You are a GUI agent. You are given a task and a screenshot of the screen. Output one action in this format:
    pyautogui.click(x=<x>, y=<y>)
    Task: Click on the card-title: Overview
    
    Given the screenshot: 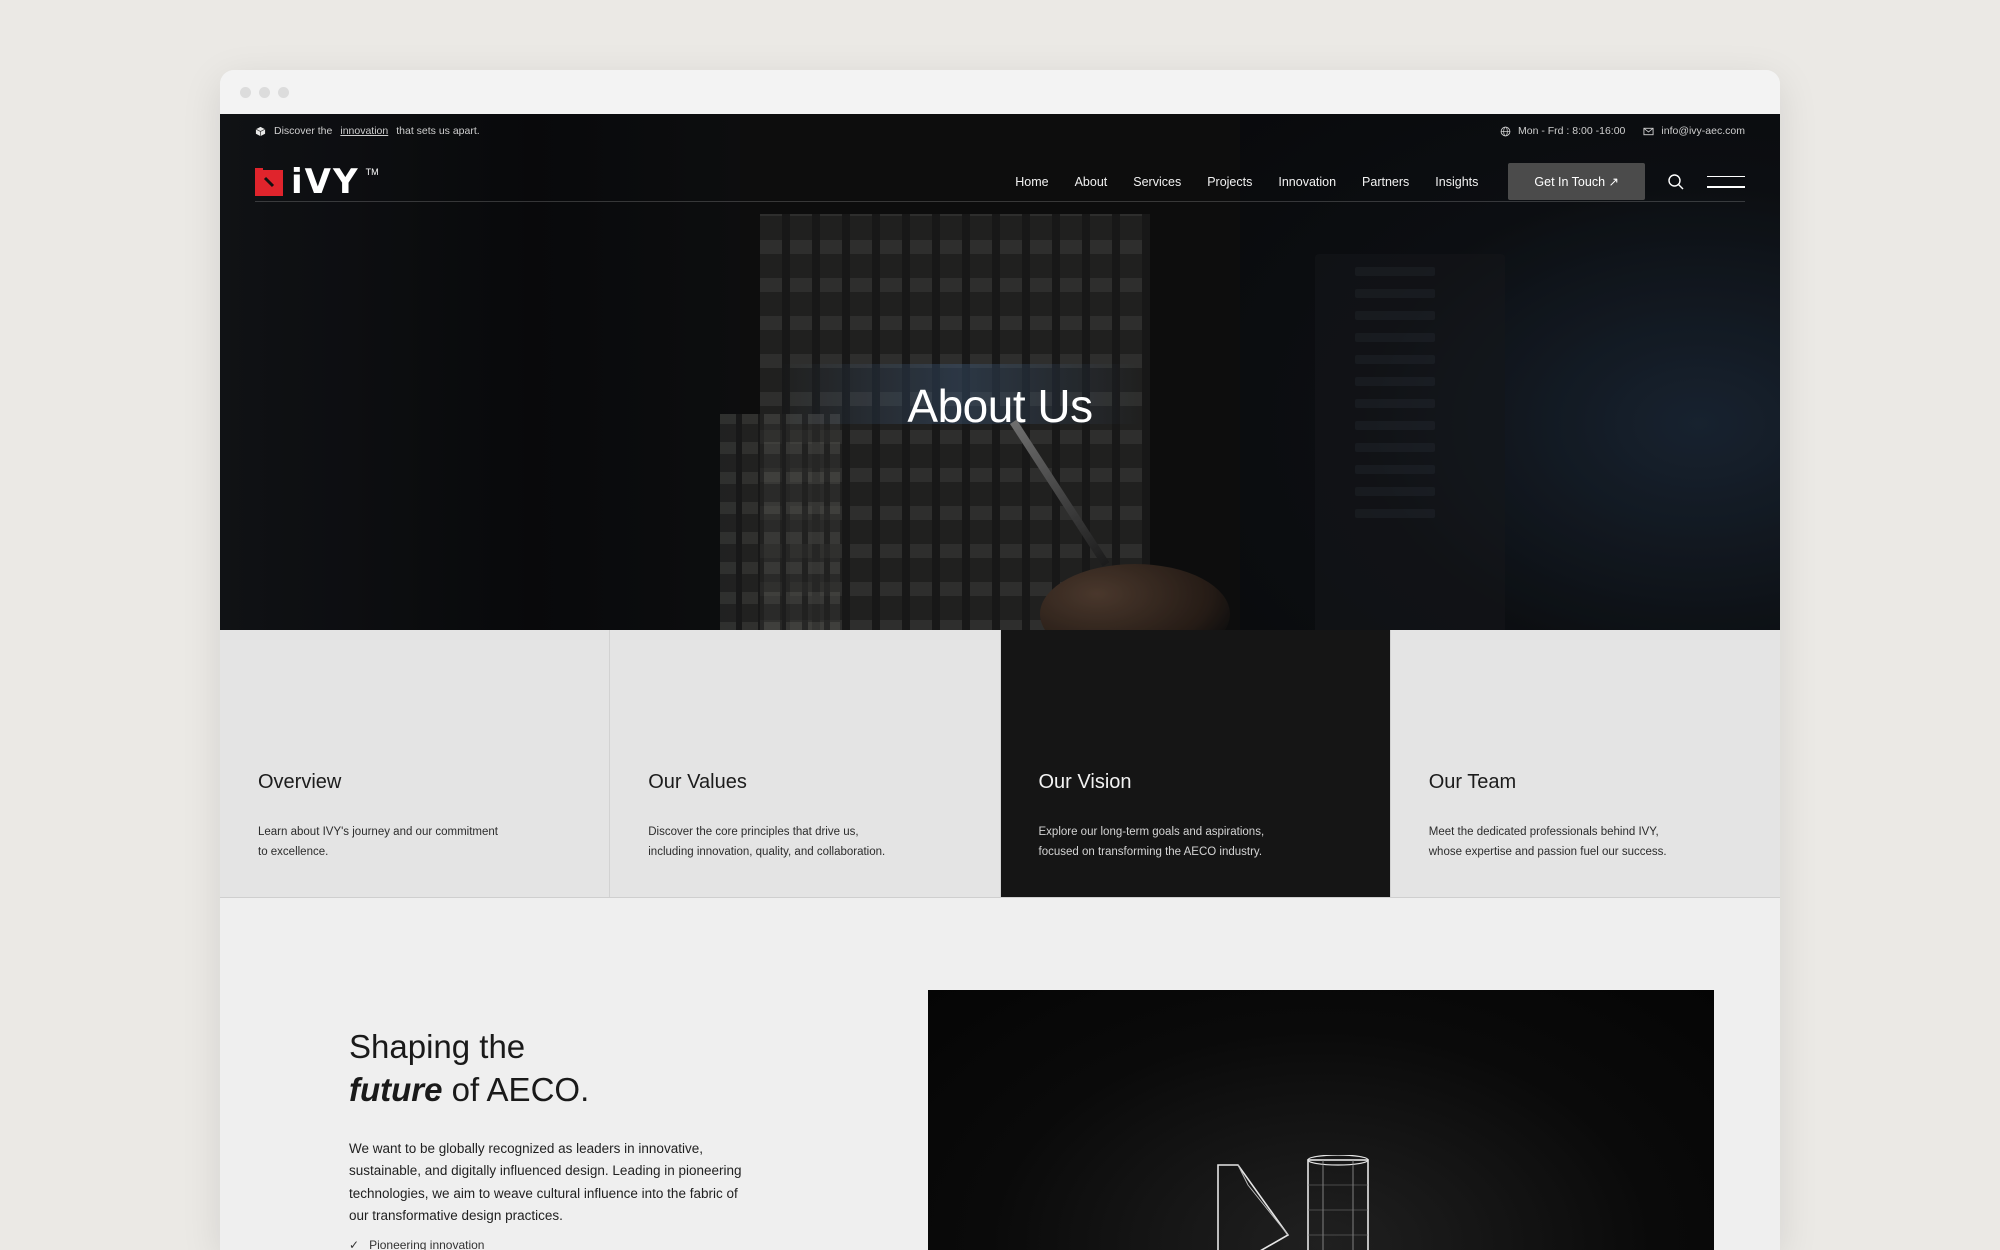 What is the action you would take?
    pyautogui.click(x=300, y=782)
    